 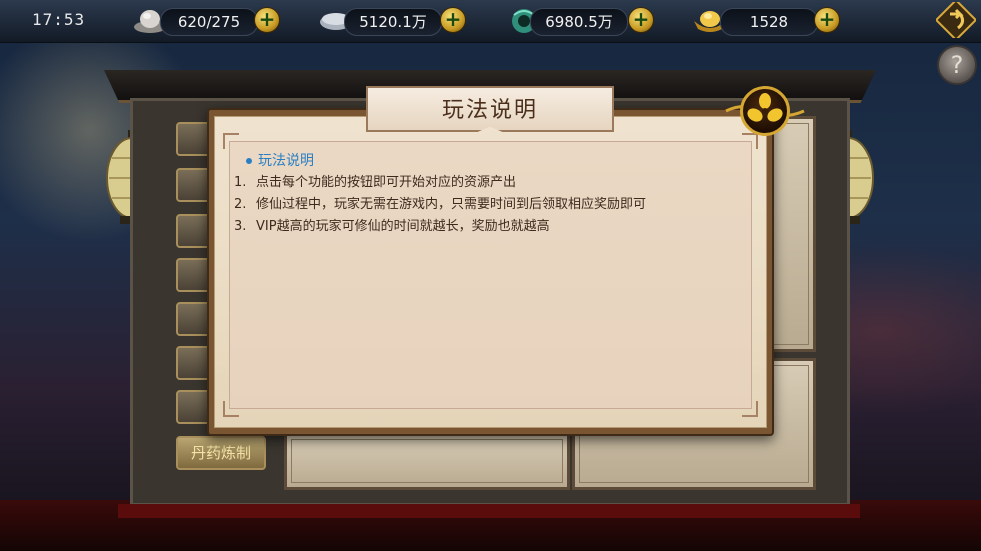 What do you see at coordinates (489, 511) in the screenshot?
I see `panel-base` at bounding box center [489, 511].